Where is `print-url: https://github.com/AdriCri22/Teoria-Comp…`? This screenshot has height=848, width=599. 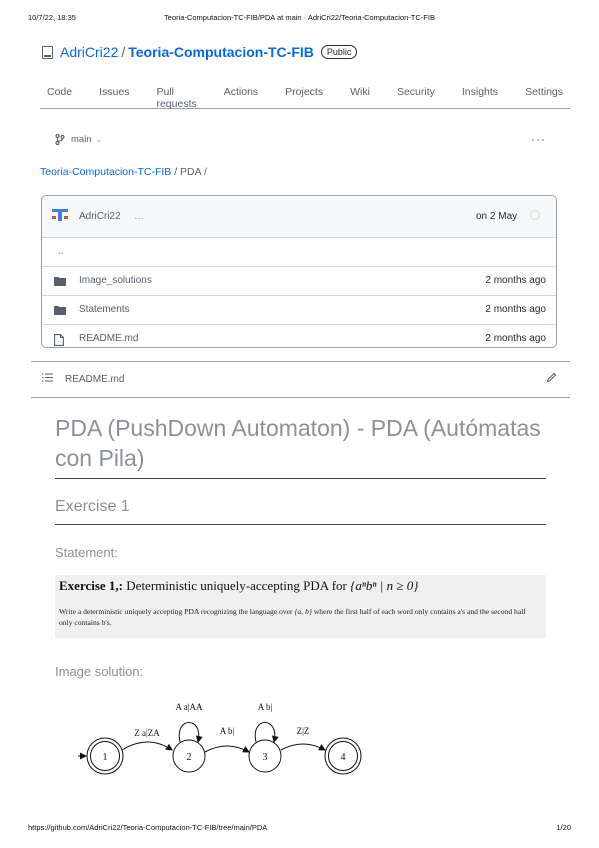
print-url: https://github.com/AdriCri22/Teoria-Comp… is located at coordinates (148, 827).